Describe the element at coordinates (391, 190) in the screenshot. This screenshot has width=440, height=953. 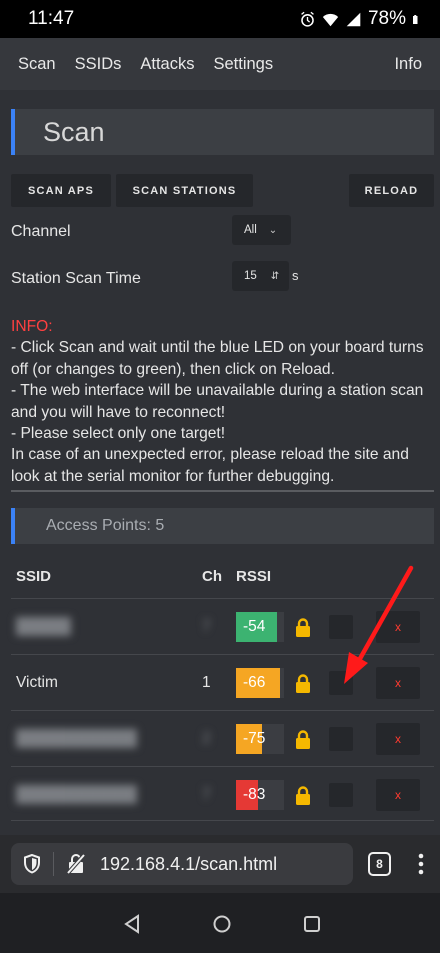
I see `reload-button: RELOAD` at that location.